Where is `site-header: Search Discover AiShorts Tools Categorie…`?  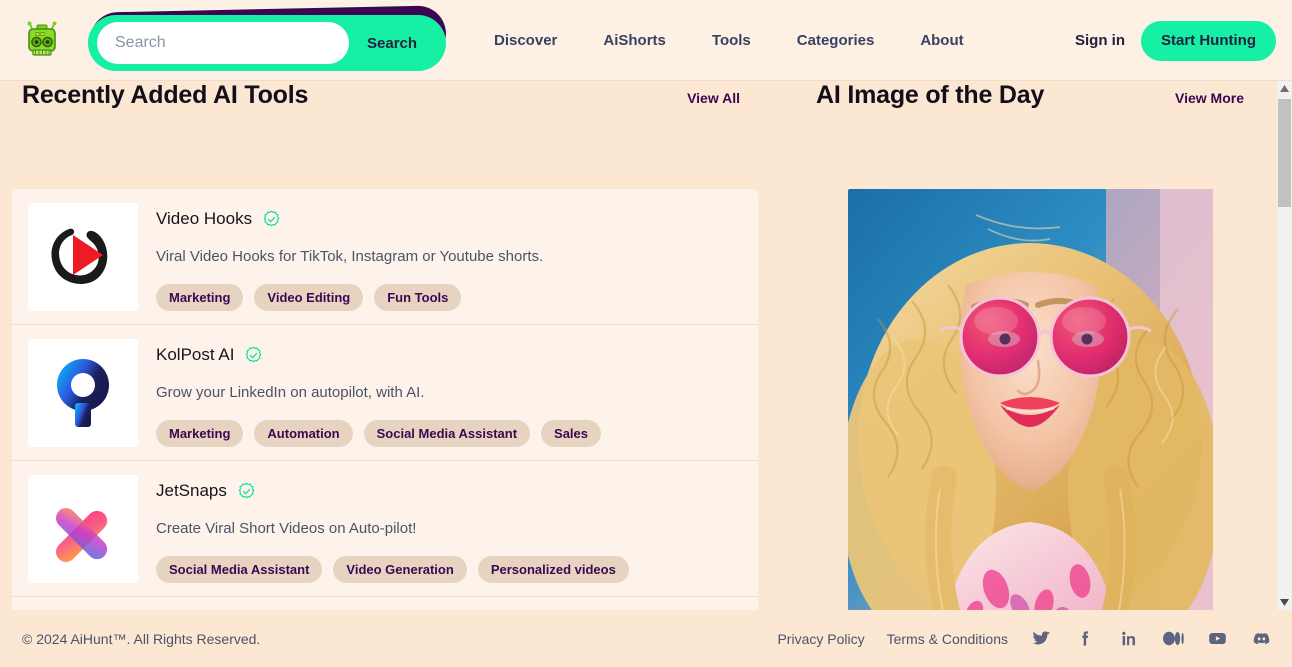
site-header: Search Discover AiShorts Tools Categorie… is located at coordinates (646, 40).